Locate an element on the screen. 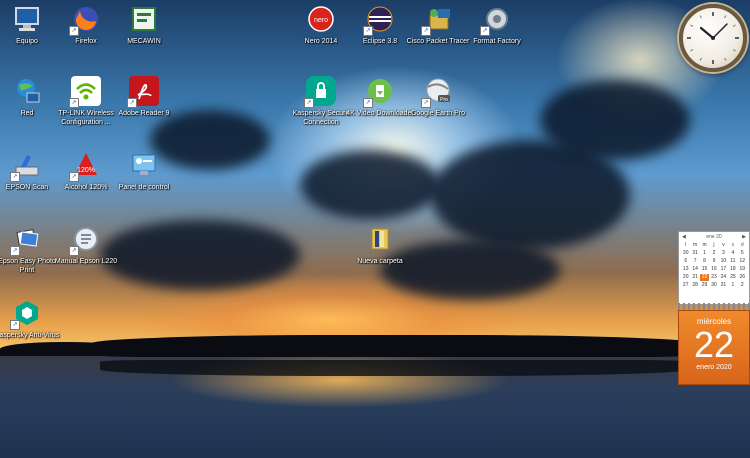 The width and height of the screenshot is (750, 458). calendar-day-cell: 29 is located at coordinates (704, 285).